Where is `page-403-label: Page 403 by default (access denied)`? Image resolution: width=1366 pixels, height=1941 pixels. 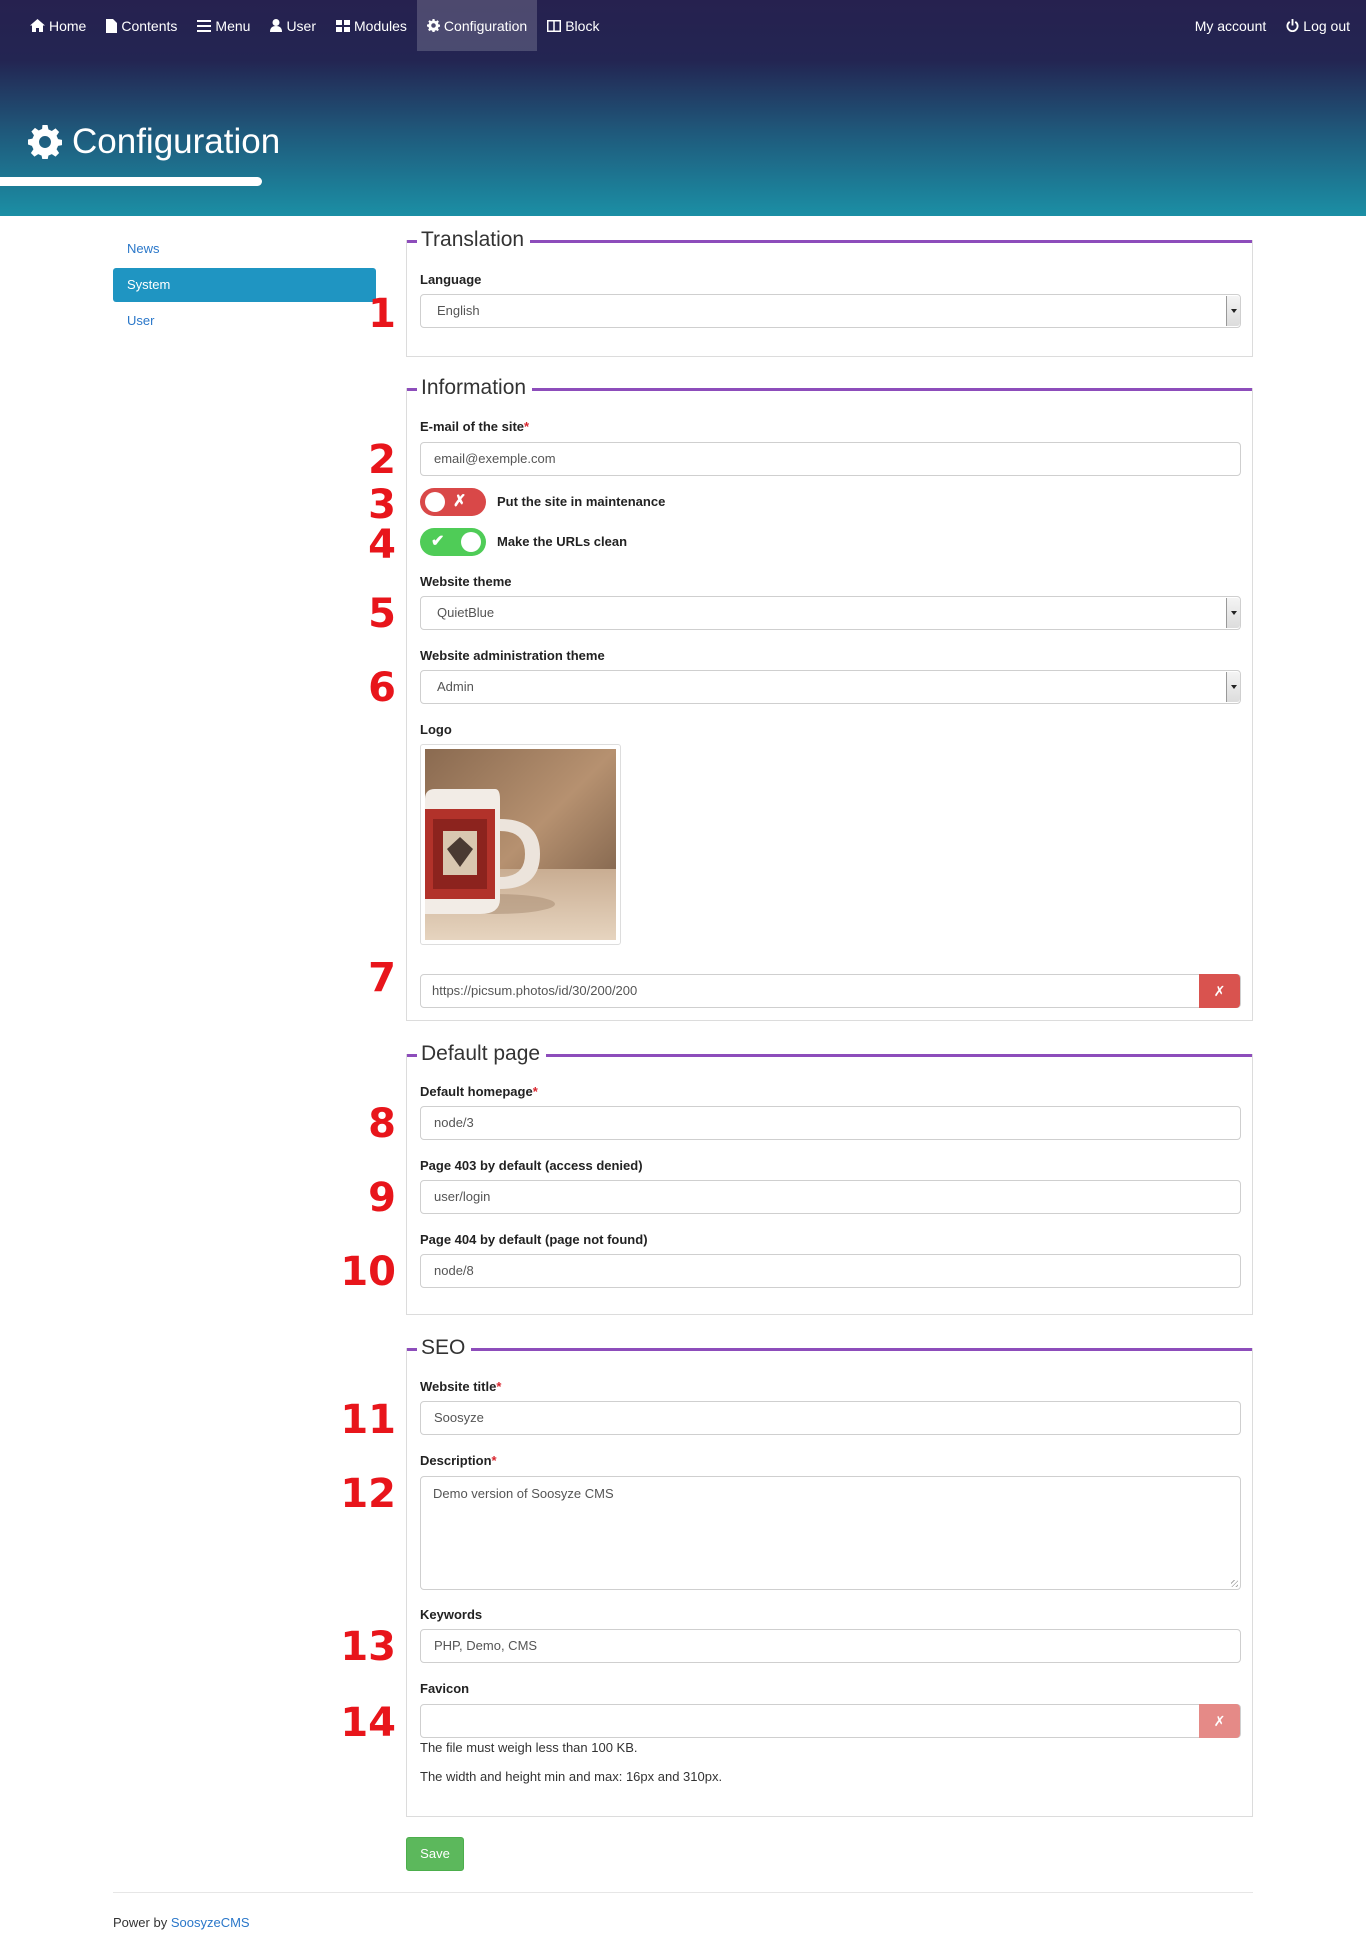 page-403-label: Page 403 by default (access denied) is located at coordinates (531, 1165).